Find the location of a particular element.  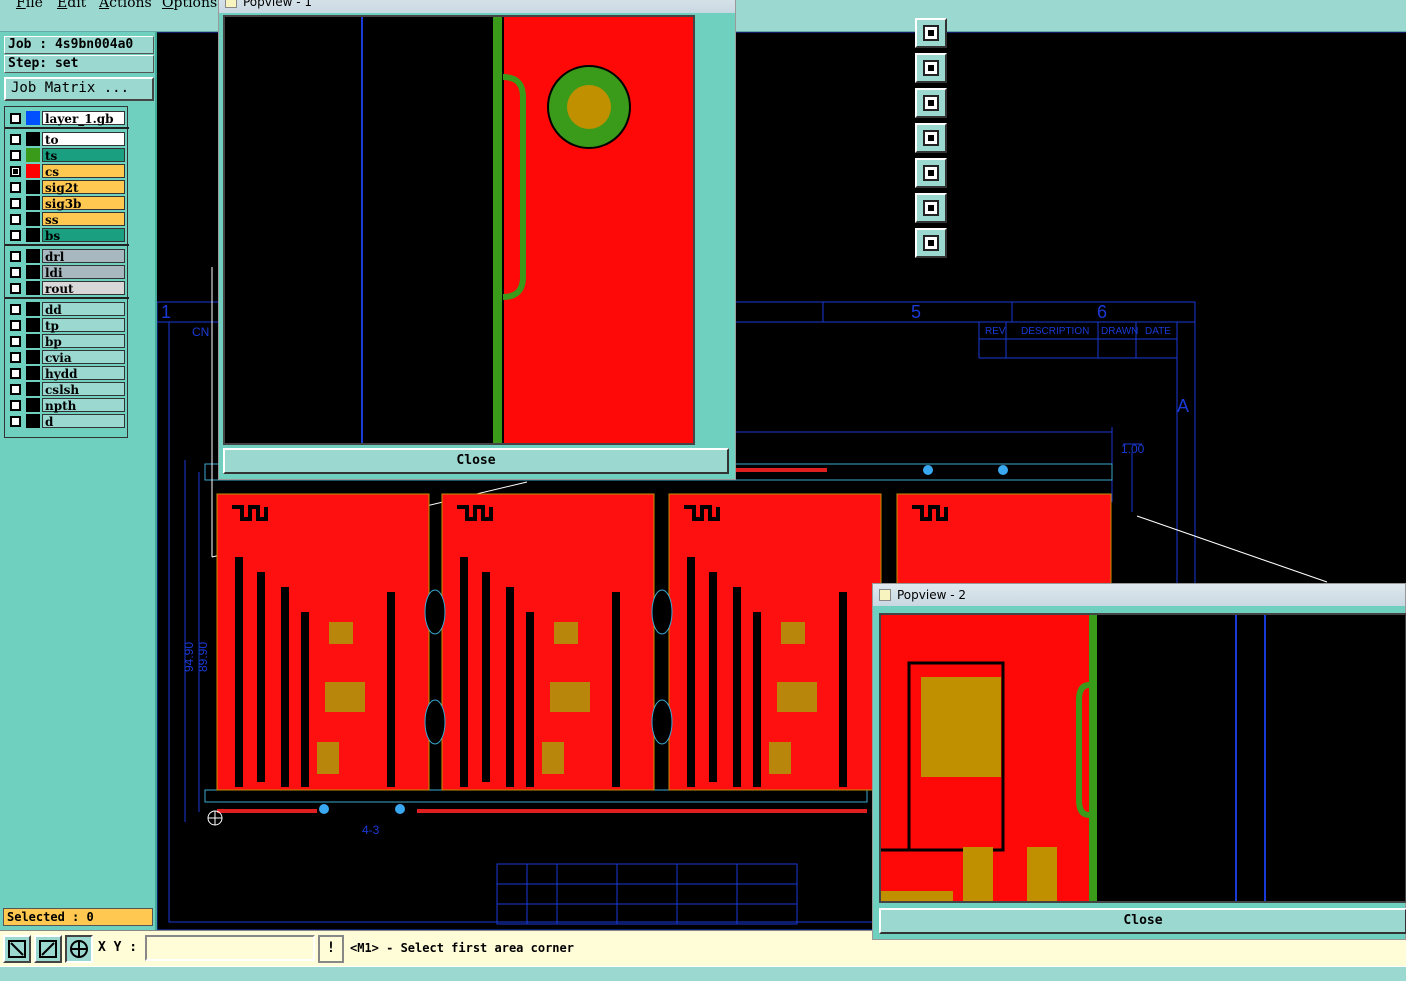

grid-snap-button is located at coordinates (79, 949).